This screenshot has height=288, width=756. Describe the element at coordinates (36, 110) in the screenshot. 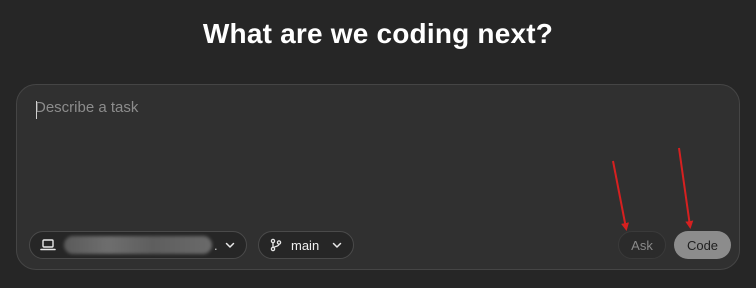

I see `text-caret` at that location.